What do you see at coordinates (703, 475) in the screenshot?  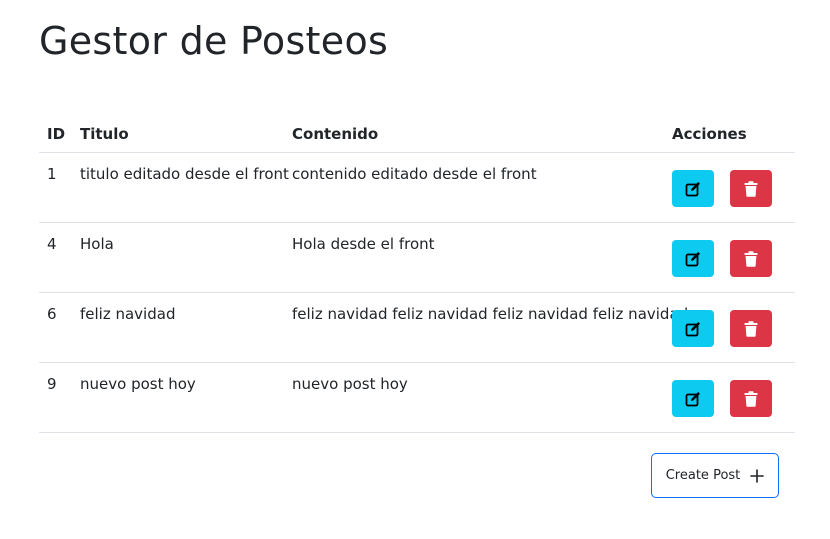 I see `create-post-label: Create Post` at bounding box center [703, 475].